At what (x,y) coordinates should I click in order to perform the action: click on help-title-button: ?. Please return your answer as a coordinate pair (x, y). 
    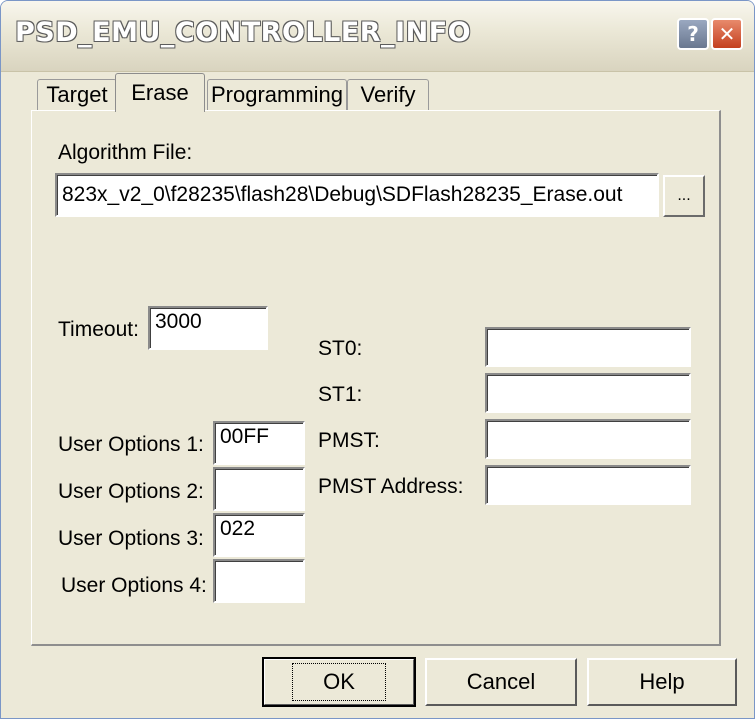
    Looking at the image, I should click on (693, 34).